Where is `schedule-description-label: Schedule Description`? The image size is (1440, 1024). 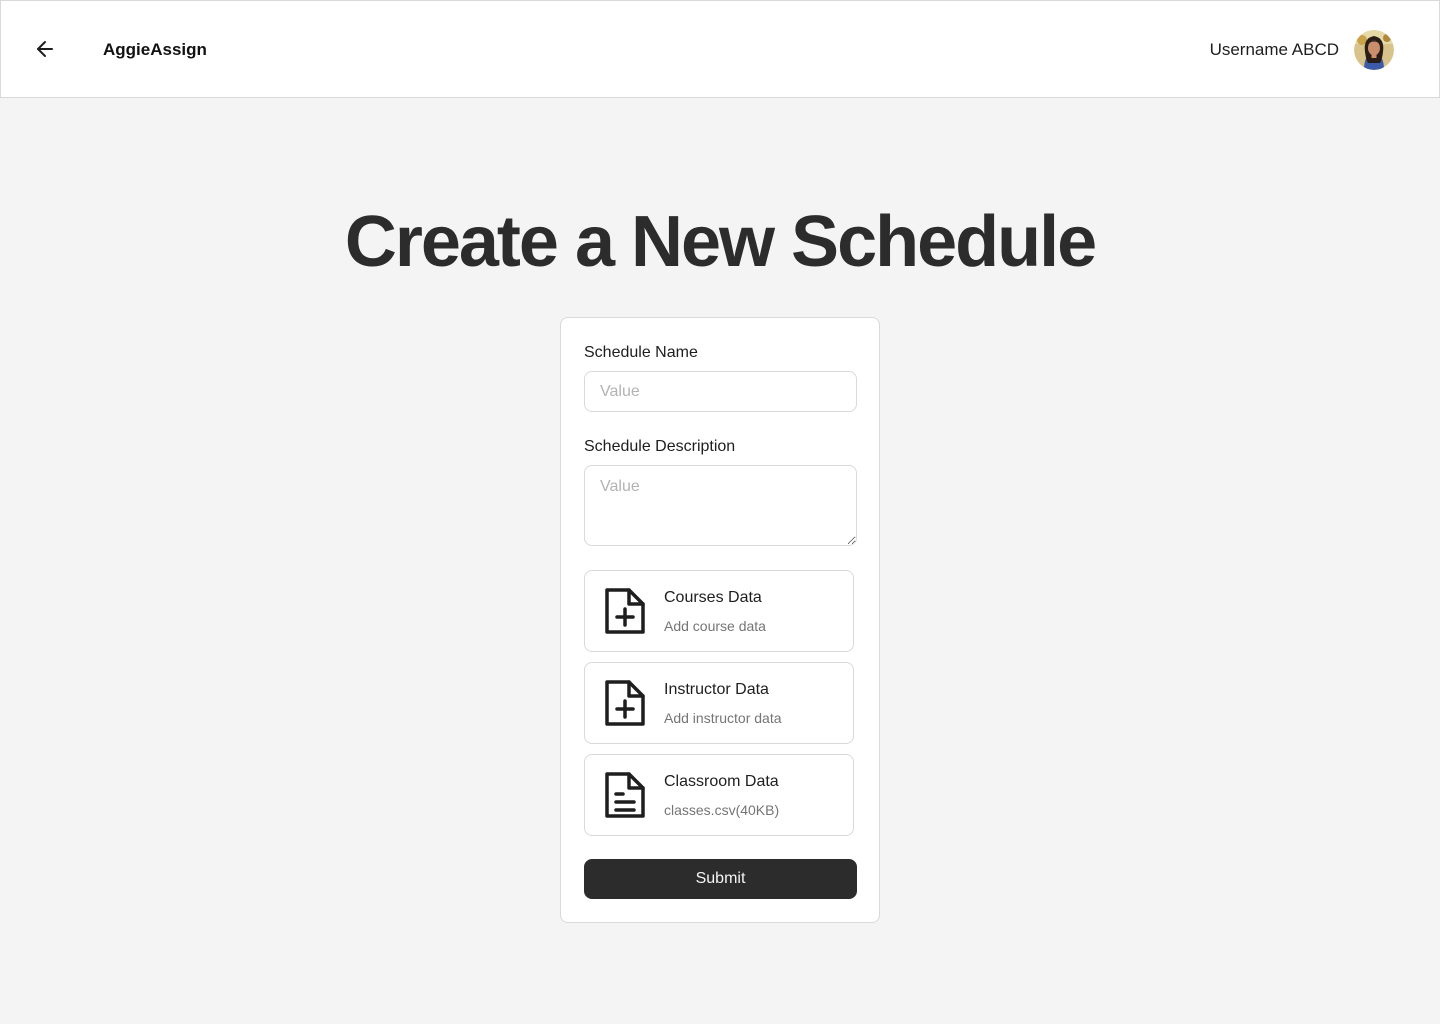 schedule-description-label: Schedule Description is located at coordinates (660, 446).